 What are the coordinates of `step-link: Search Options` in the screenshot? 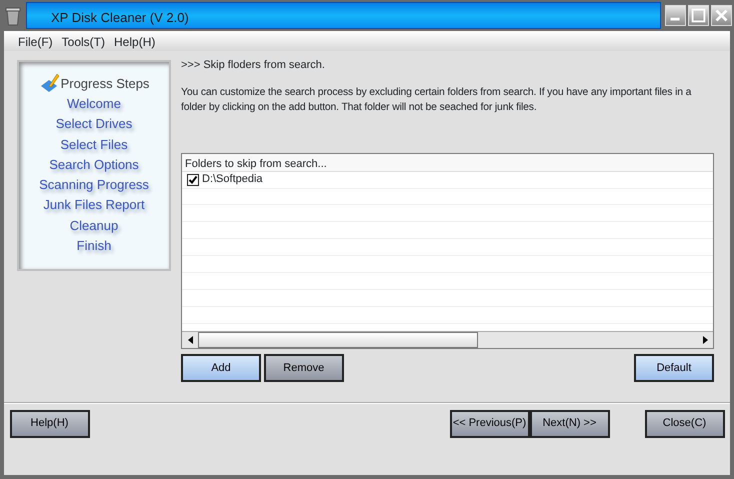 It's located at (94, 165).